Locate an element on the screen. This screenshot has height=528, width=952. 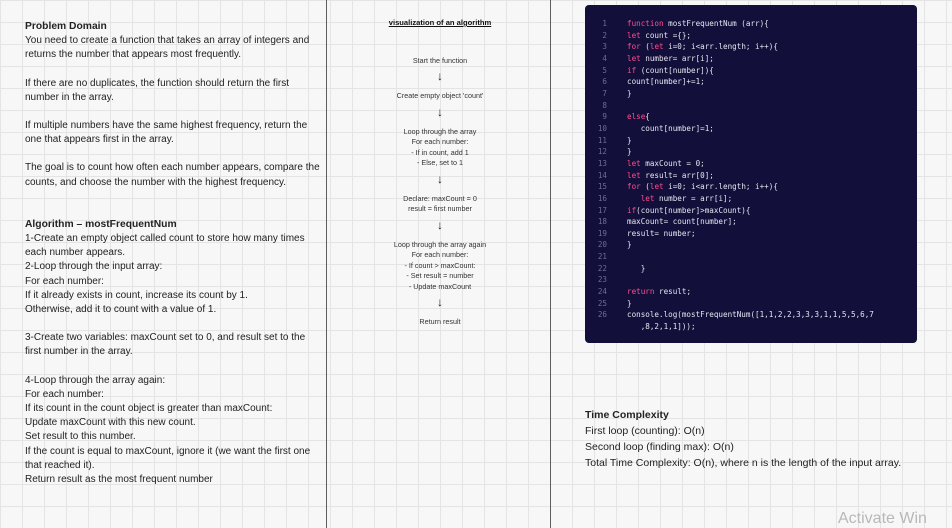
column-divider-right is located at coordinates (550, 264).